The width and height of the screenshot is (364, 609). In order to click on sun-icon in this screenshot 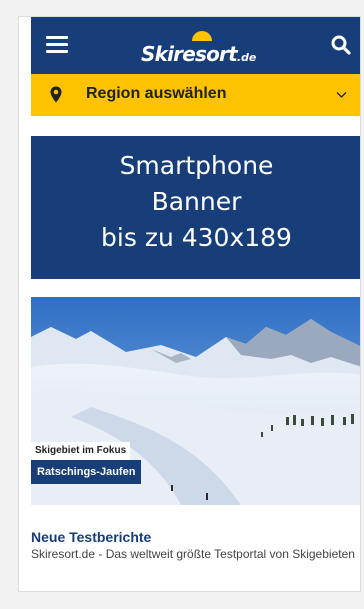, I will do `click(202, 36)`.